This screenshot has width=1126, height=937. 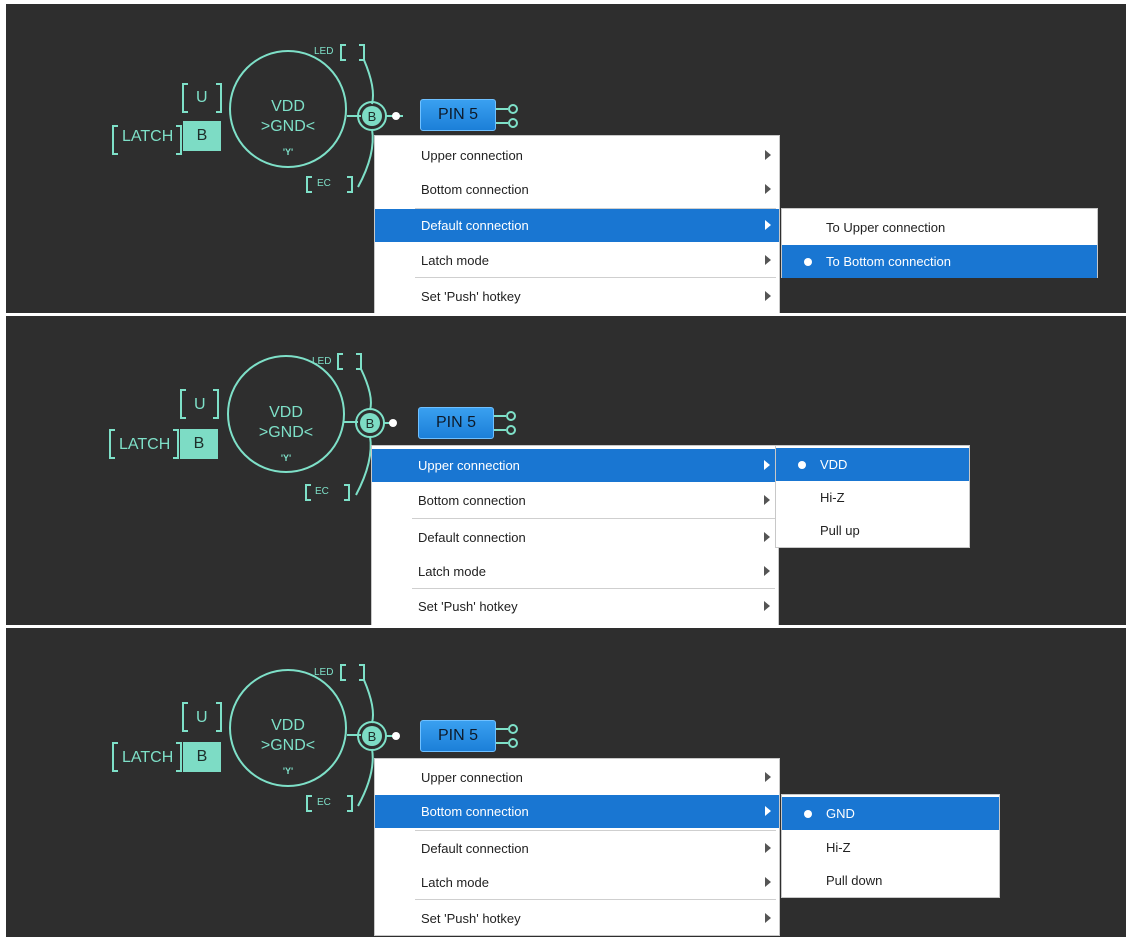 What do you see at coordinates (872, 464) in the screenshot?
I see `submenu-item-vdd: VDD` at bounding box center [872, 464].